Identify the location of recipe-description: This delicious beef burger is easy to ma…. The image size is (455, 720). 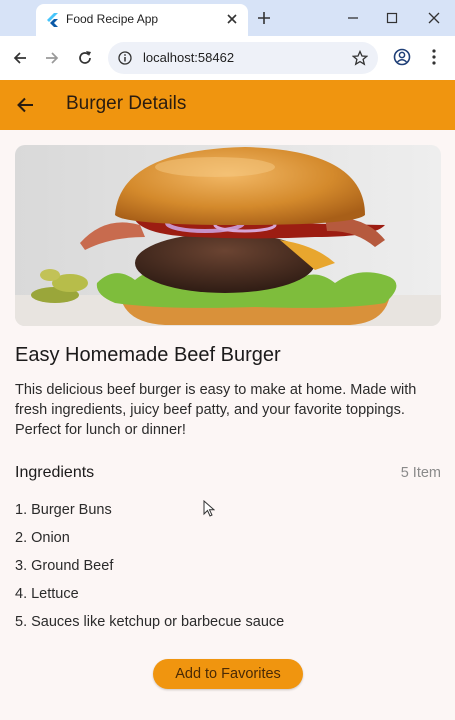
(216, 410).